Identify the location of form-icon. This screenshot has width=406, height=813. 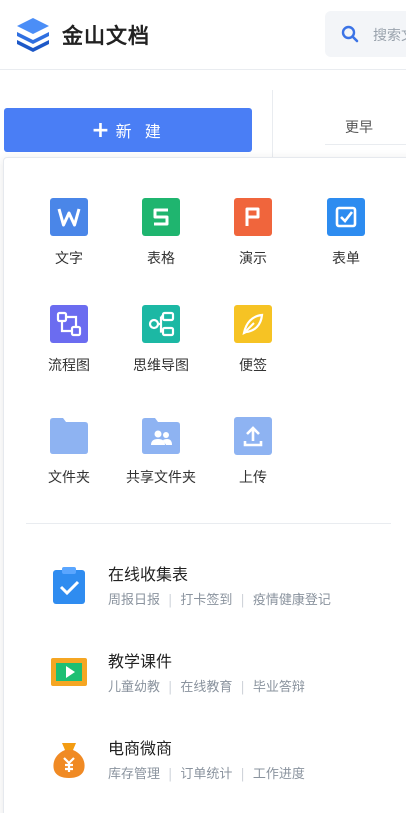
(346, 217).